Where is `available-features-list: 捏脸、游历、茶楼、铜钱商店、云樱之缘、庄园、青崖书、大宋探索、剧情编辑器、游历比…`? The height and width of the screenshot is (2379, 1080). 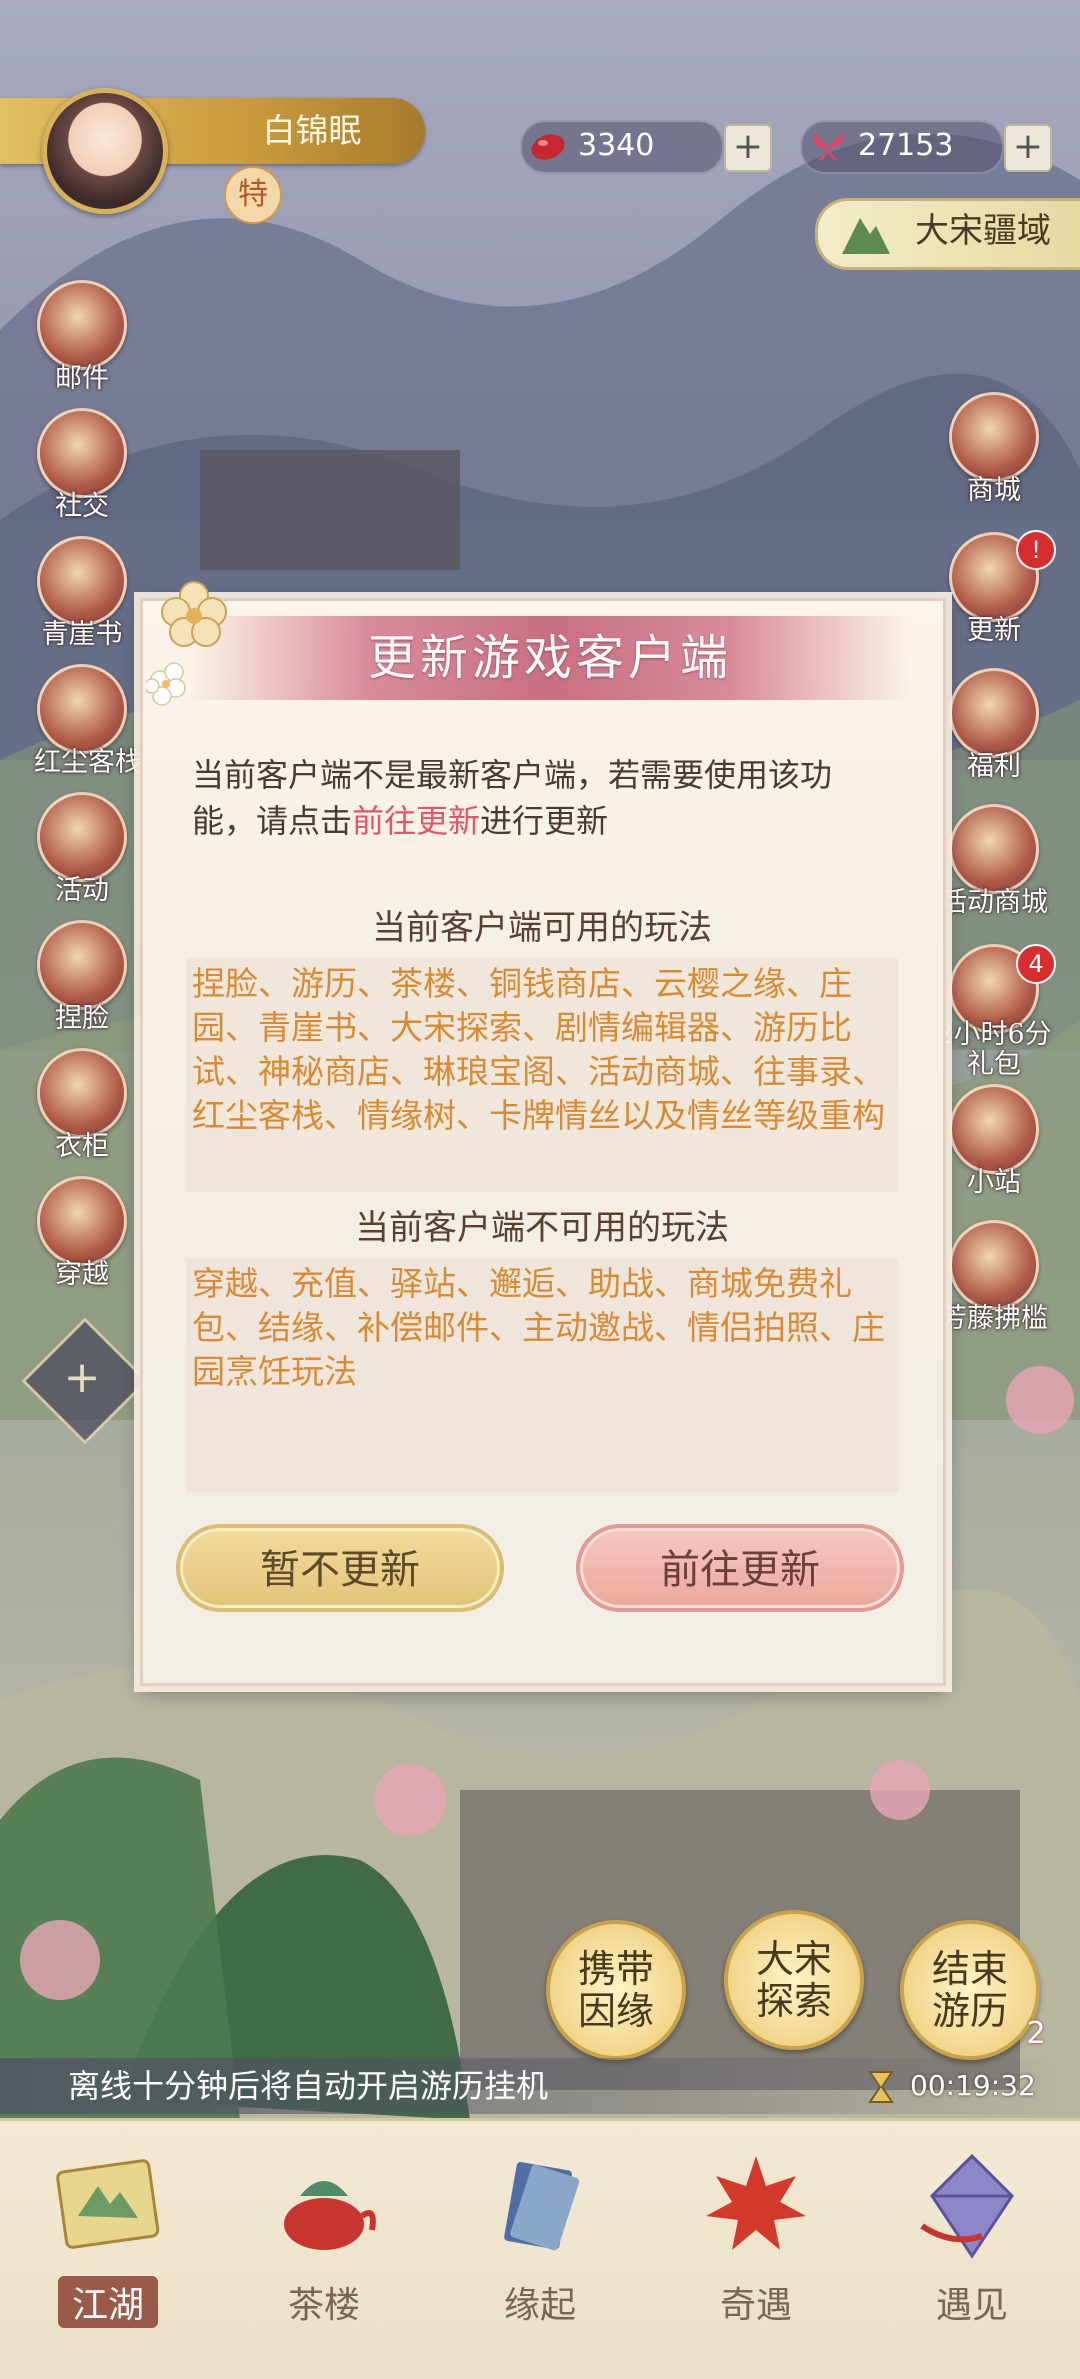 available-features-list: 捏脸、游历、茶楼、铜钱商店、云樱之缘、庄园、青崖书、大宋探索、剧情编辑器、游历比… is located at coordinates (542, 1075).